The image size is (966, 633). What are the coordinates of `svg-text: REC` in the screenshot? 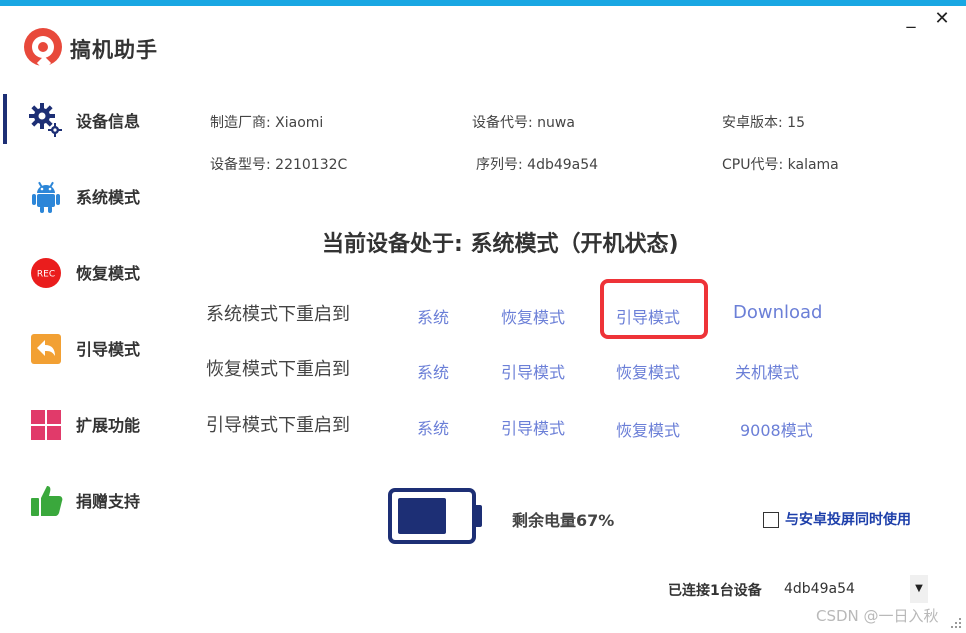 It's located at (46, 275).